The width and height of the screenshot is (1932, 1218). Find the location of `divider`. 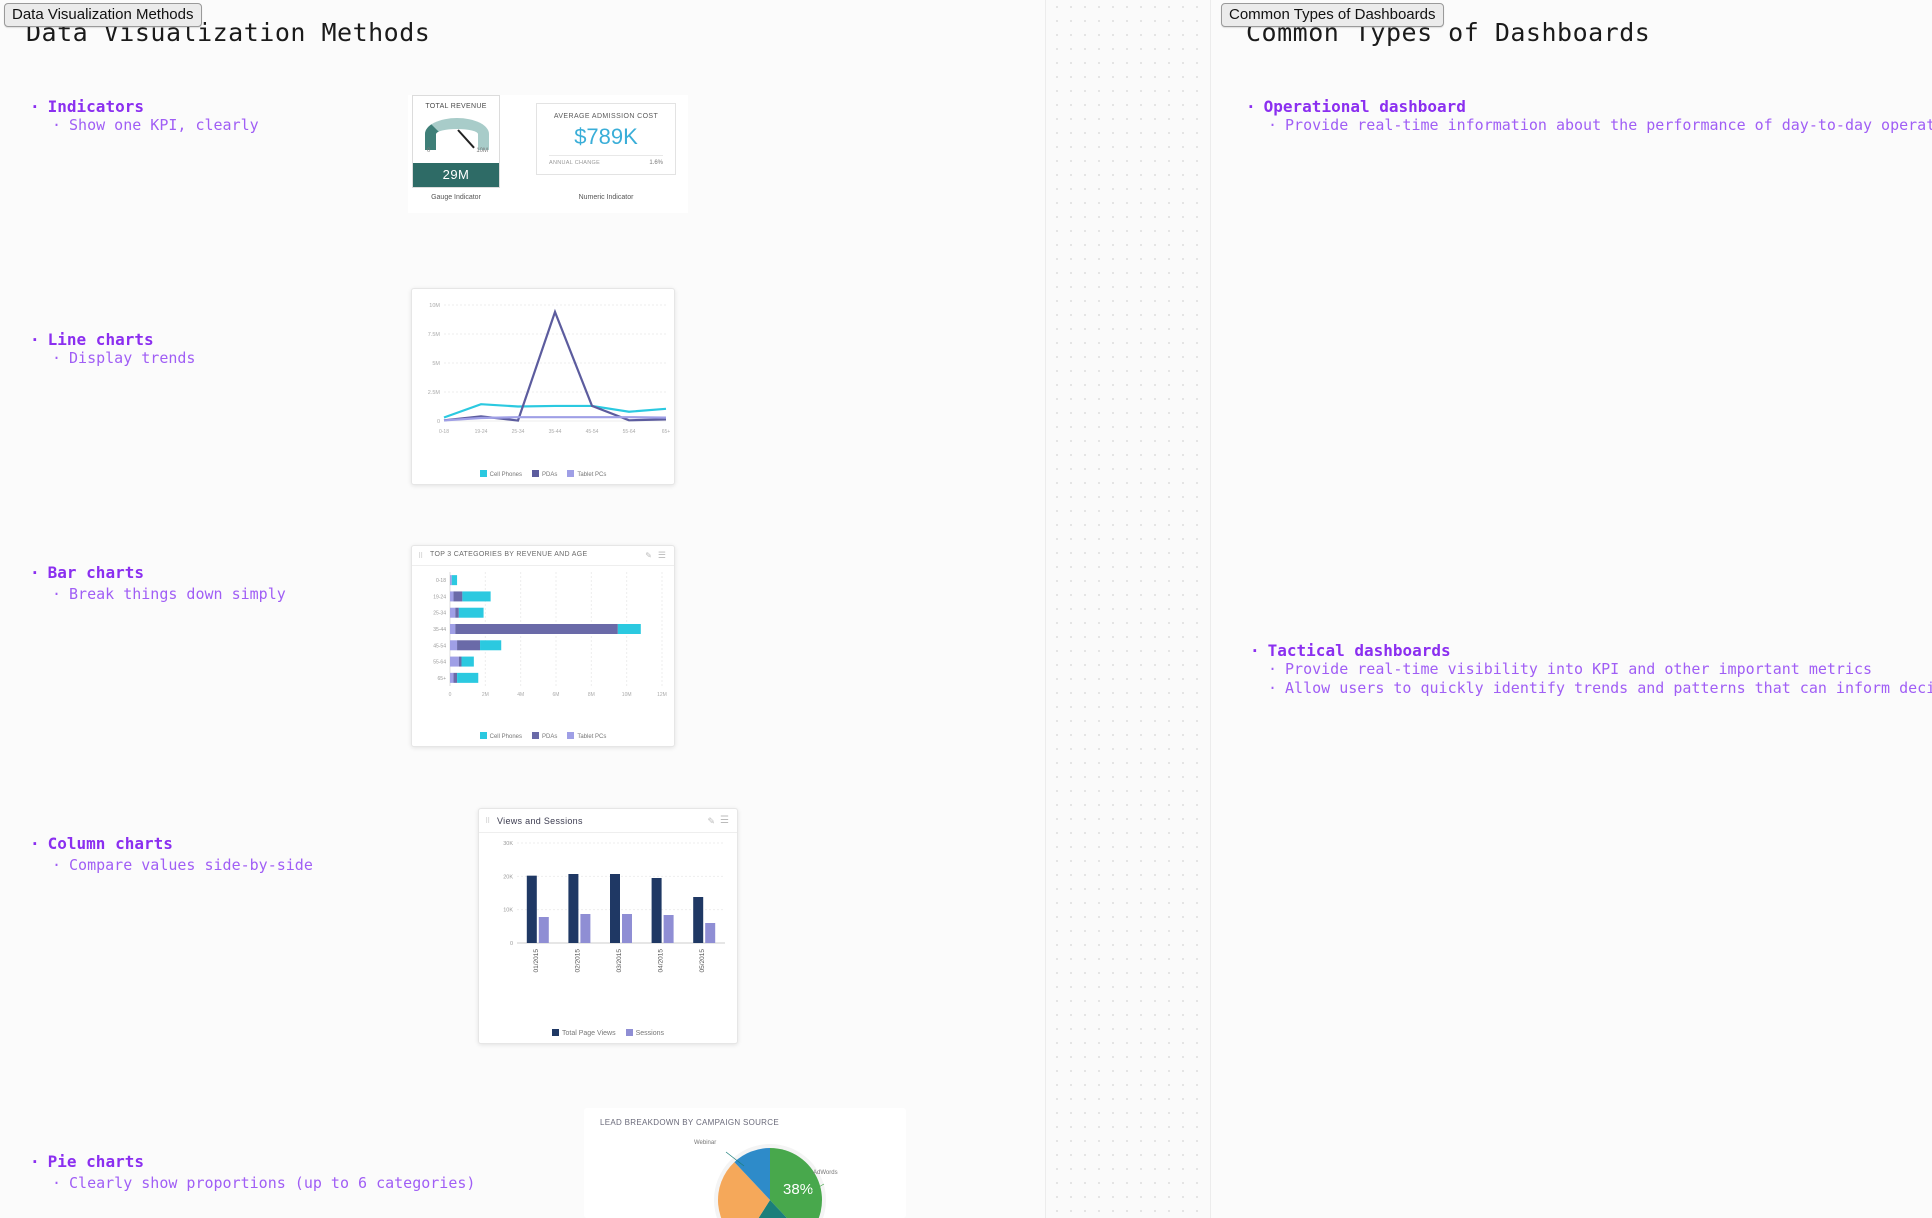

divider is located at coordinates (606, 155).